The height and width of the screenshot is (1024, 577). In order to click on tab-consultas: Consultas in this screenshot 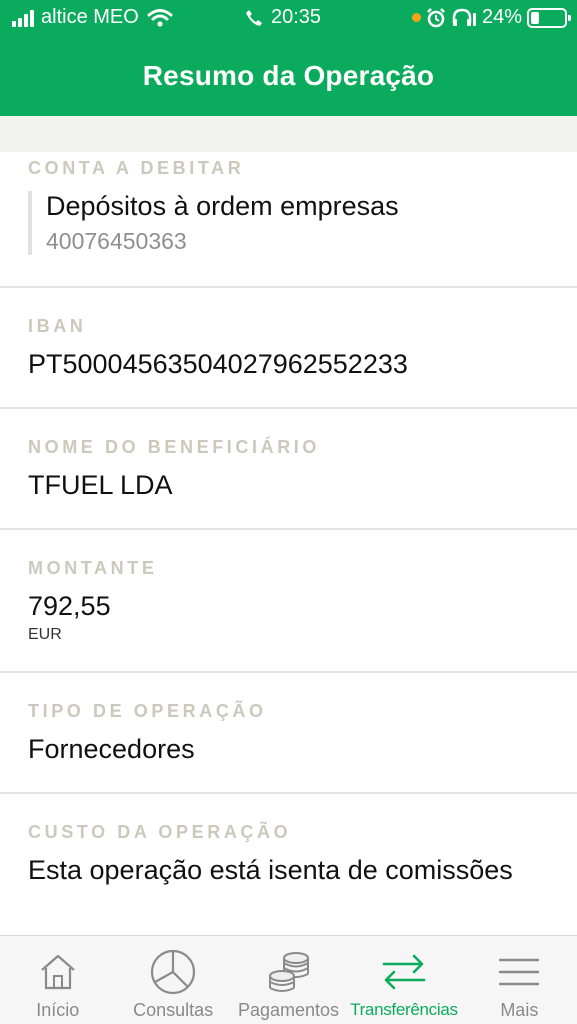, I will do `click(172, 980)`.